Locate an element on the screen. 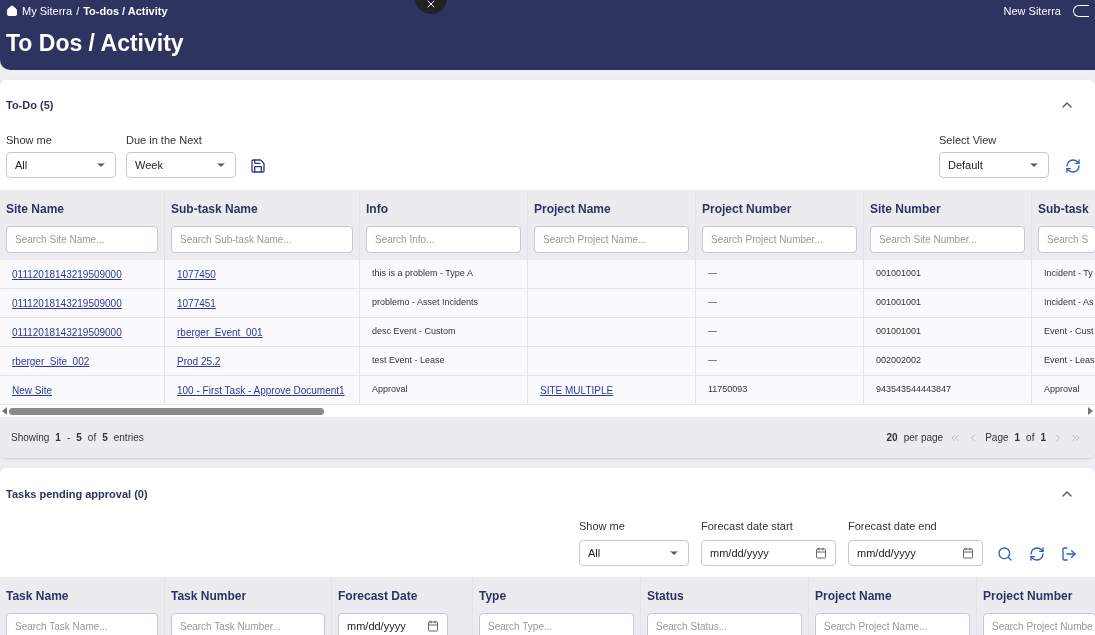 Image resolution: width=1095 pixels, height=635 pixels. column-header: Status is located at coordinates (666, 596).